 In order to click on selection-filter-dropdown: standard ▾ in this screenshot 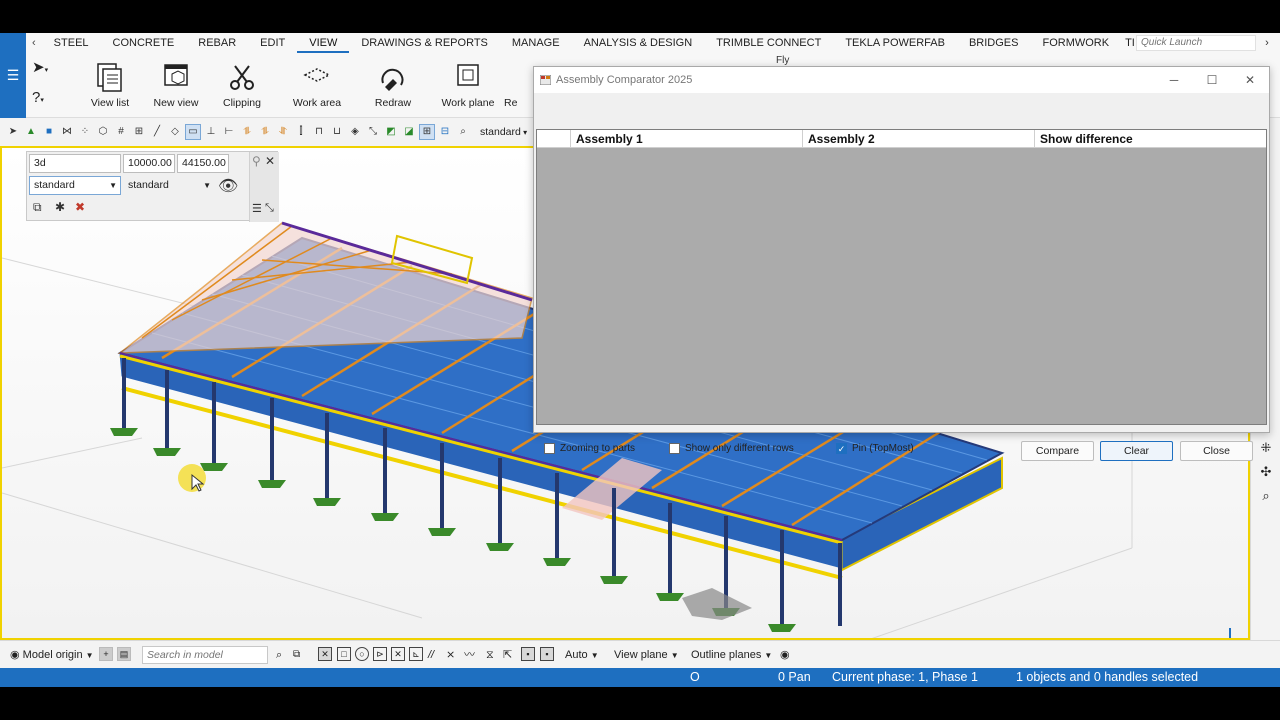, I will do `click(503, 132)`.